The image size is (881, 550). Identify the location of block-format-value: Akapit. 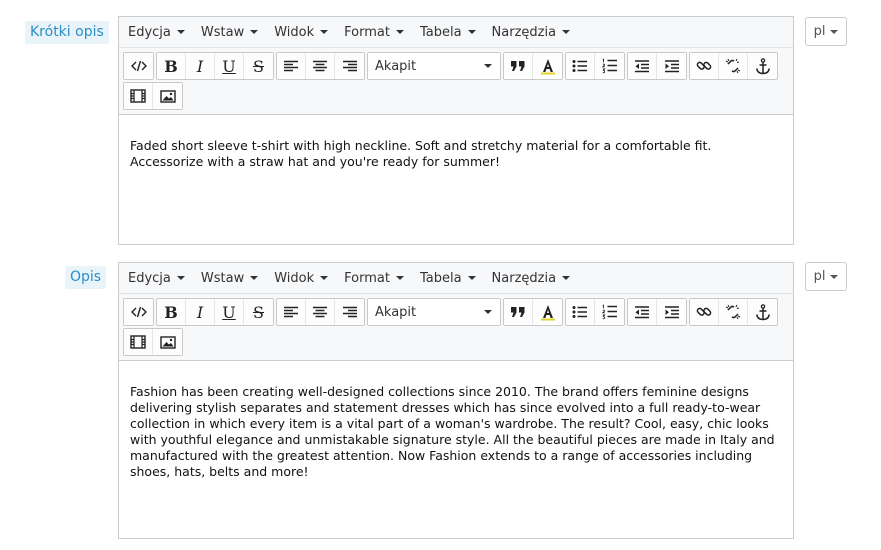
(396, 66).